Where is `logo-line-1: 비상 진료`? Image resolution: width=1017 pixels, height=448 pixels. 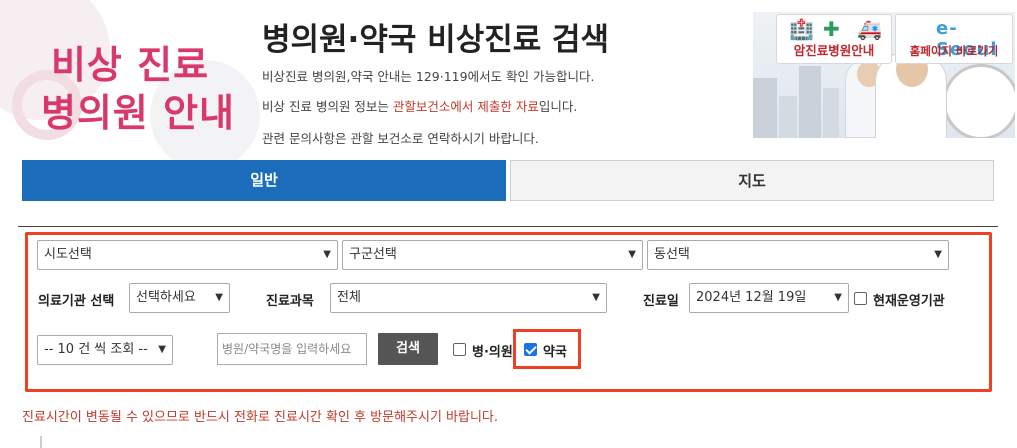 logo-line-1: 비상 진료 is located at coordinates (130, 65).